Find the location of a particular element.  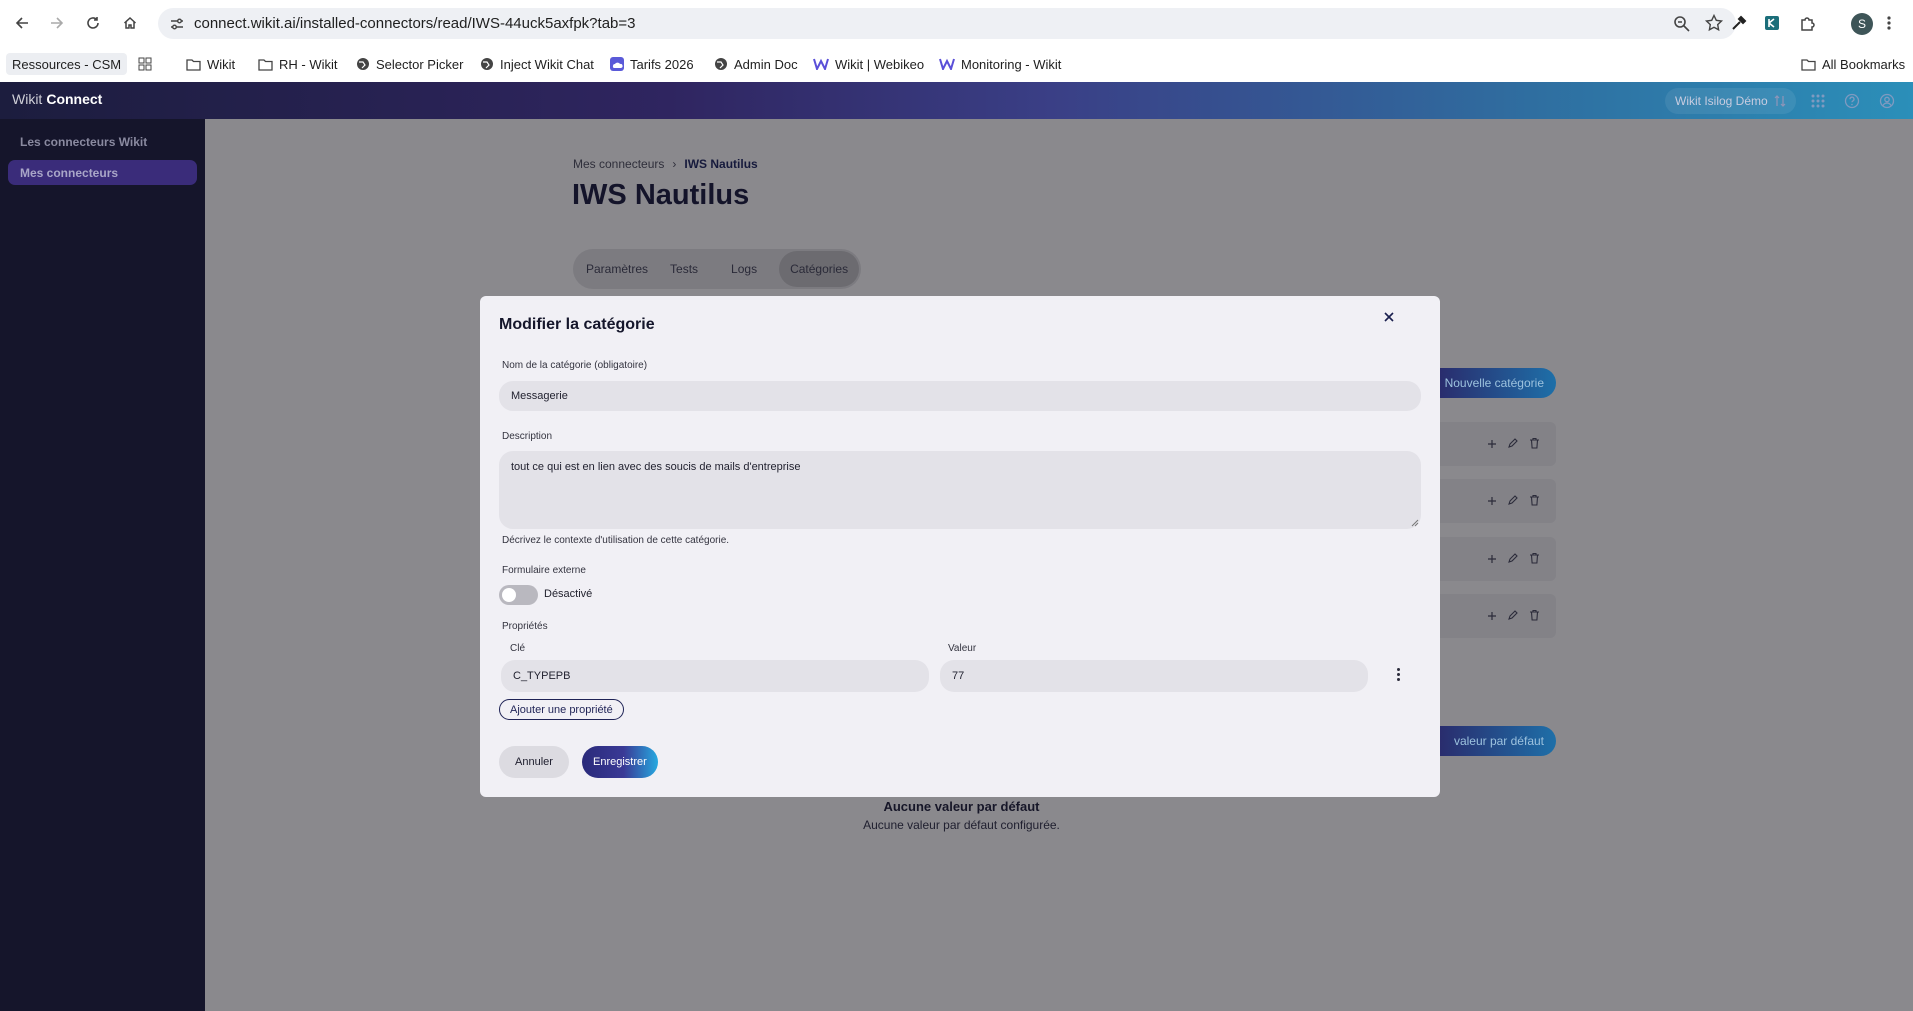

user-account-icon is located at coordinates (1887, 101).